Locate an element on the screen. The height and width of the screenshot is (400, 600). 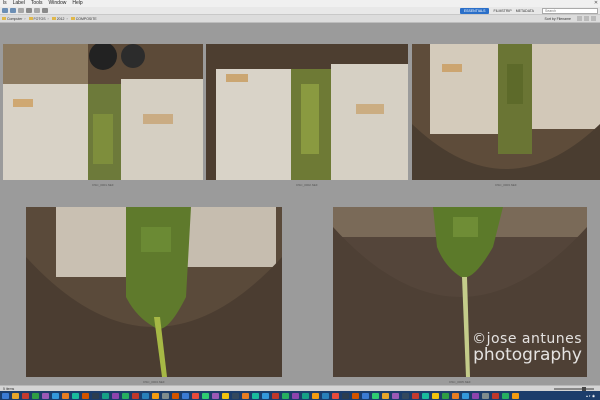
workspace-button-filmstrip: FILMSTRIP is located at coordinates (502, 11).